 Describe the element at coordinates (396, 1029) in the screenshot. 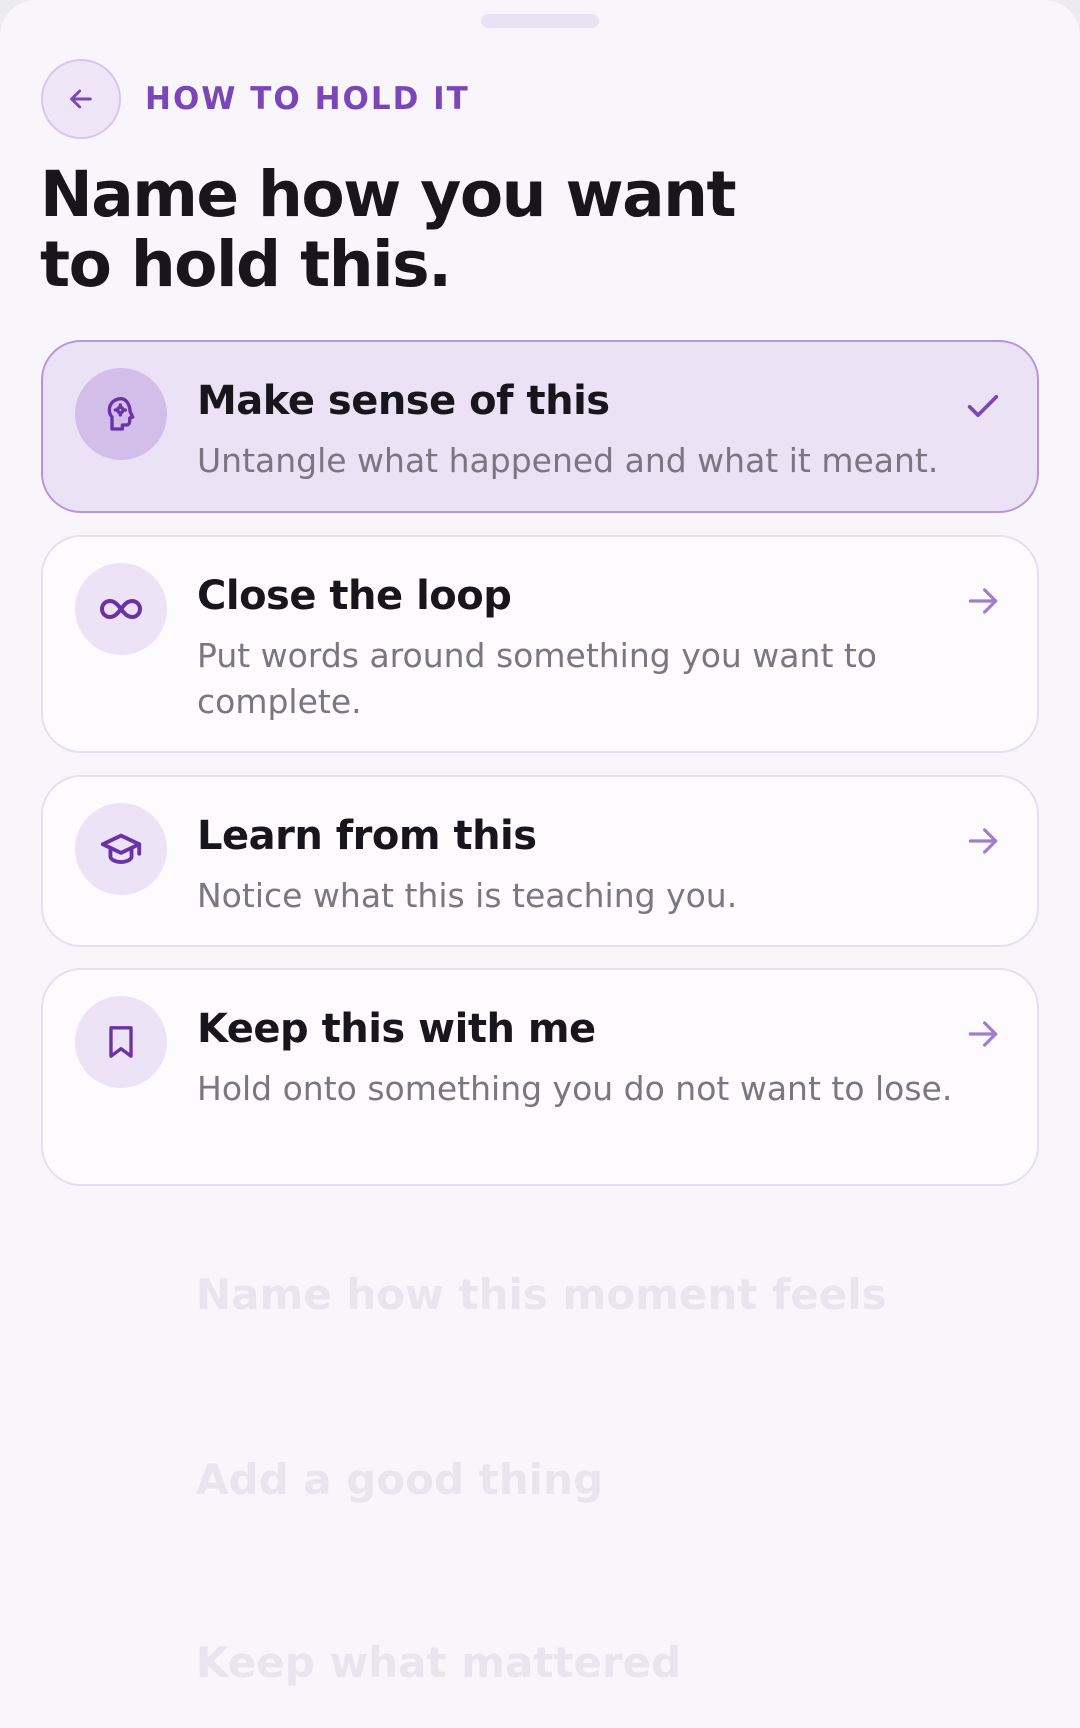

I see `option-title: Keep this with me` at that location.